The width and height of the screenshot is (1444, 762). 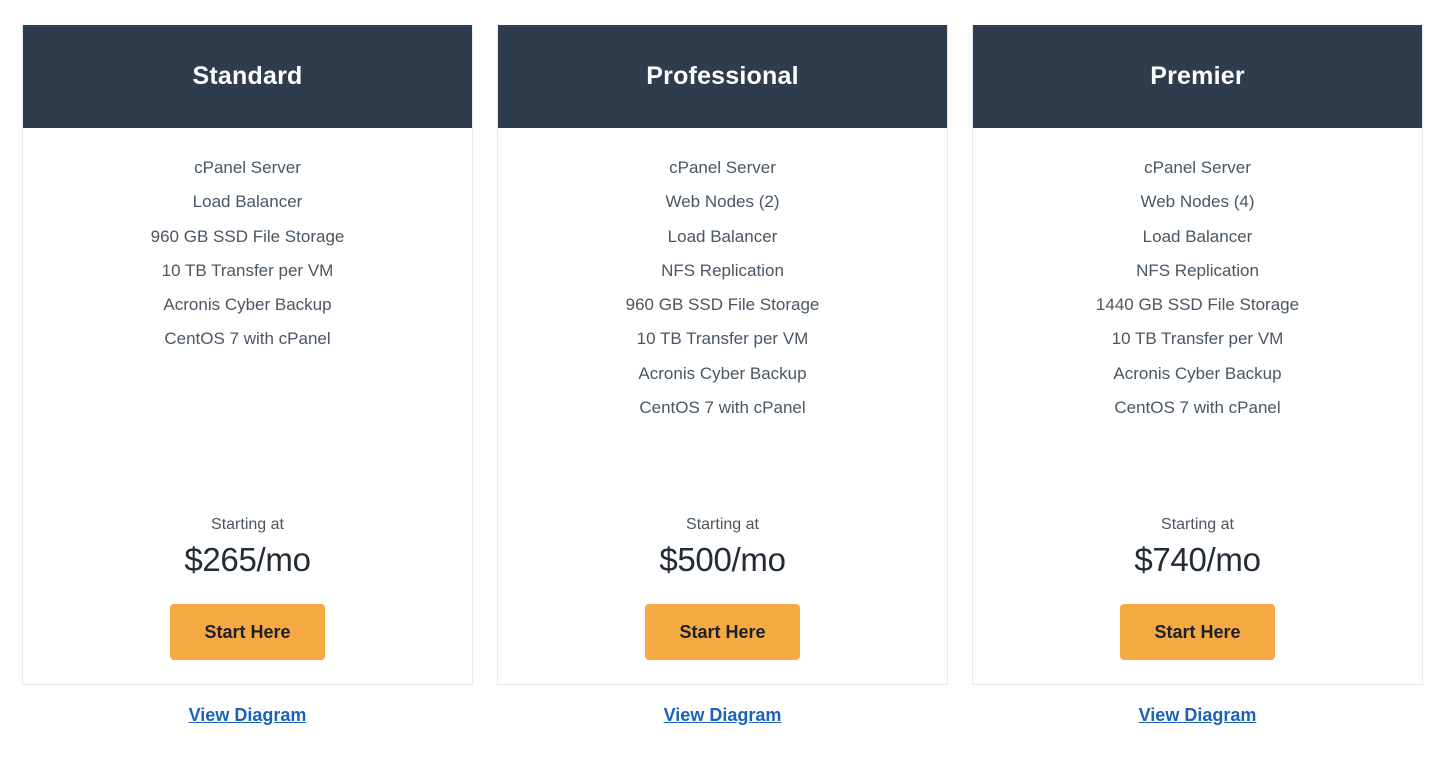 I want to click on price-amount: $740/mo, so click(x=1197, y=559).